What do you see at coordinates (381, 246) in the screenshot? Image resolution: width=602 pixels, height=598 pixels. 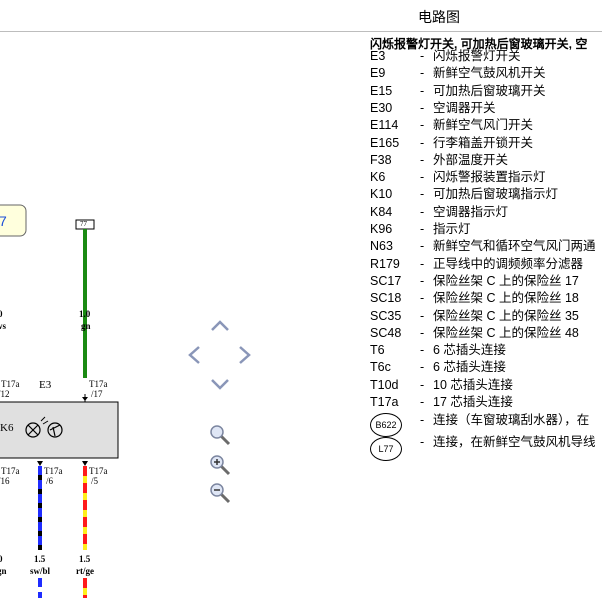 I see `legend-code: N63` at bounding box center [381, 246].